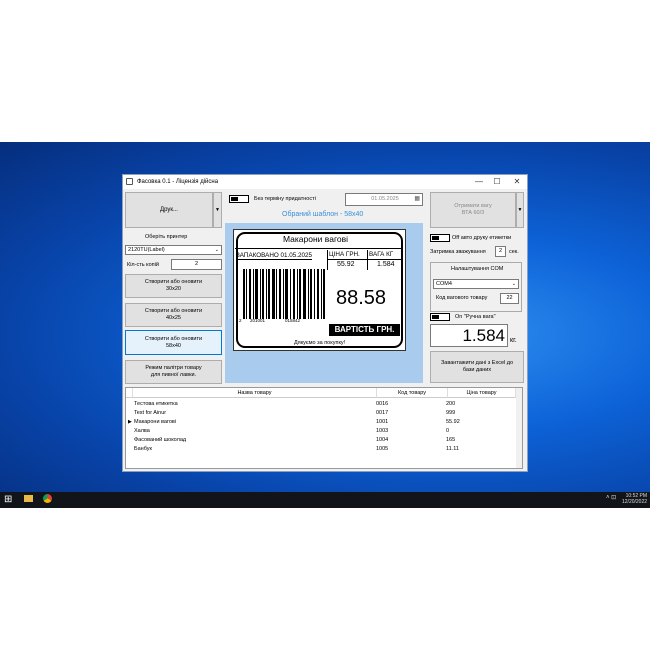  Describe the element at coordinates (458, 252) in the screenshot. I see `delay-label: Затримка зважування` at that location.